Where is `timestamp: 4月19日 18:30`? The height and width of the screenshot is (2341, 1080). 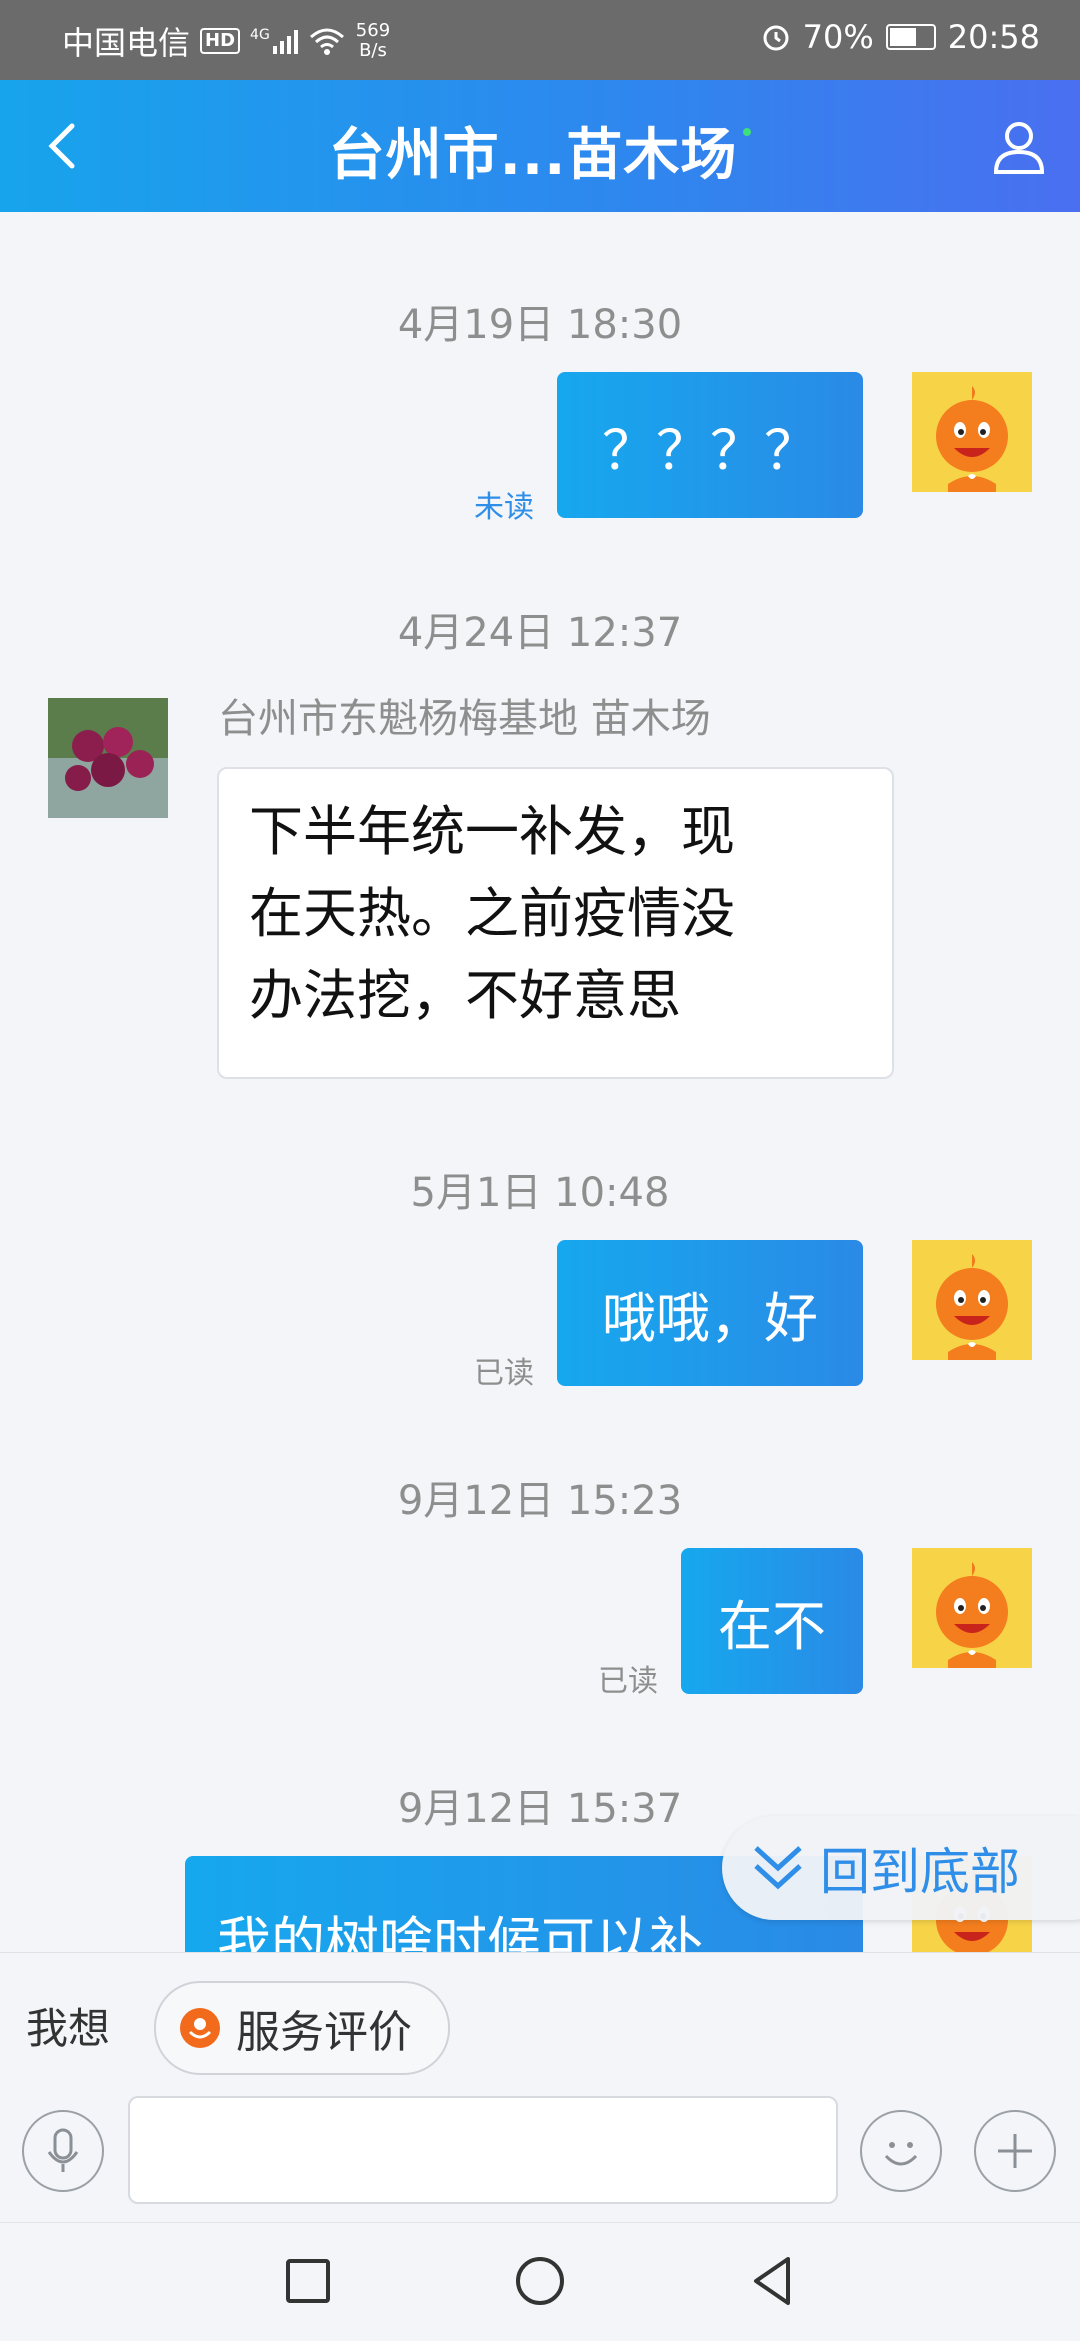 timestamp: 4月19日 18:30 is located at coordinates (540, 325).